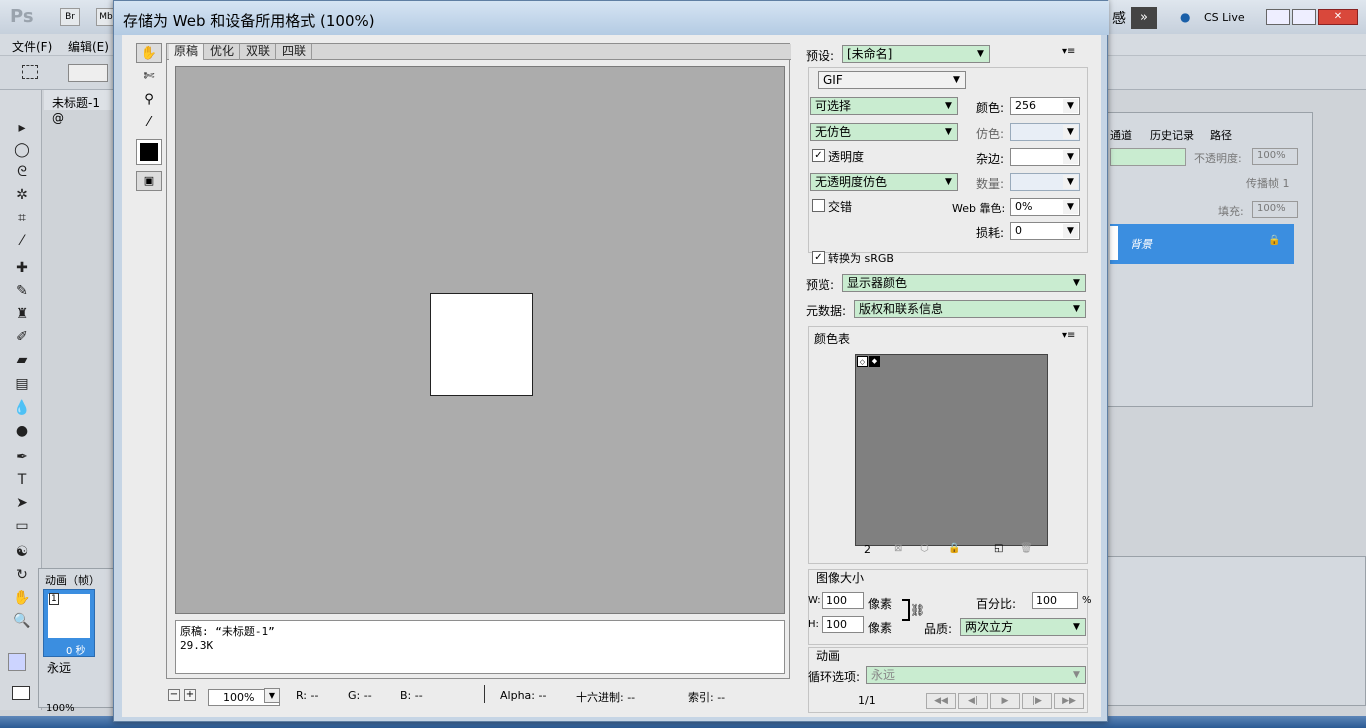  What do you see at coordinates (1268, 183) in the screenshot?
I see `propagate-label: 传播帧 1` at bounding box center [1268, 183].